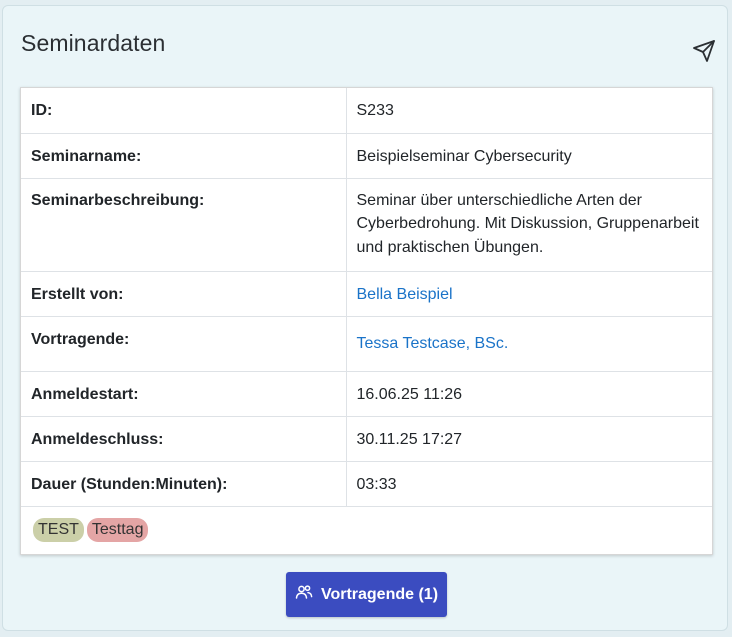 The width and height of the screenshot is (732, 637). I want to click on tag-test: TEST, so click(58, 530).